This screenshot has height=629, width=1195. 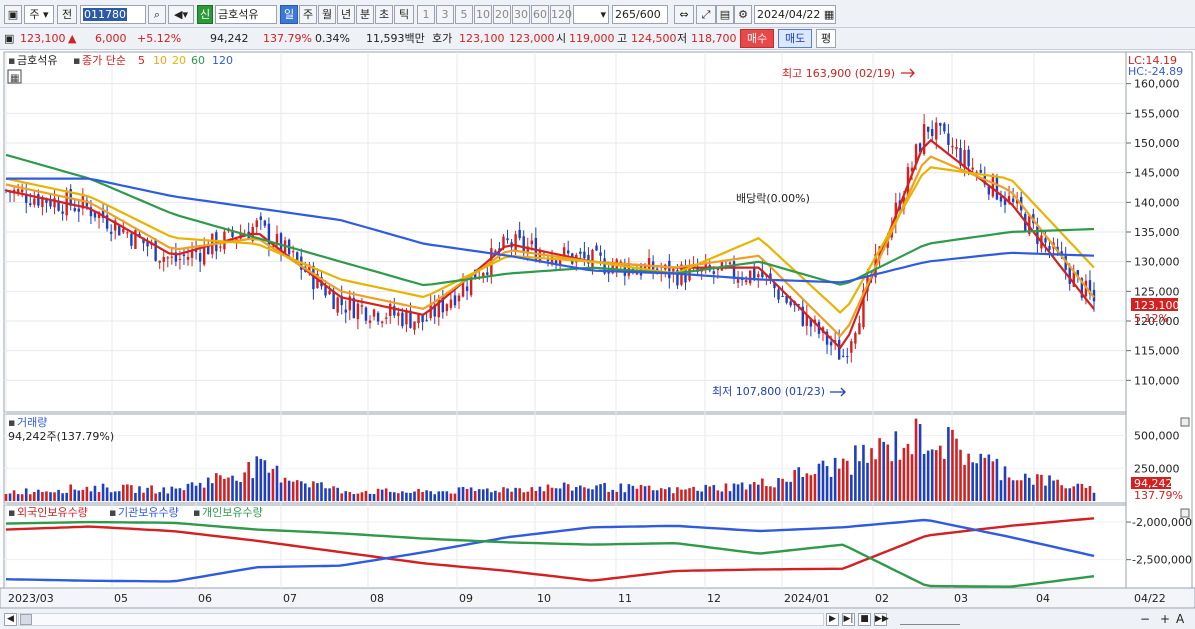 What do you see at coordinates (881, 619) in the screenshot?
I see `fast-forward-icon: ▶▶` at bounding box center [881, 619].